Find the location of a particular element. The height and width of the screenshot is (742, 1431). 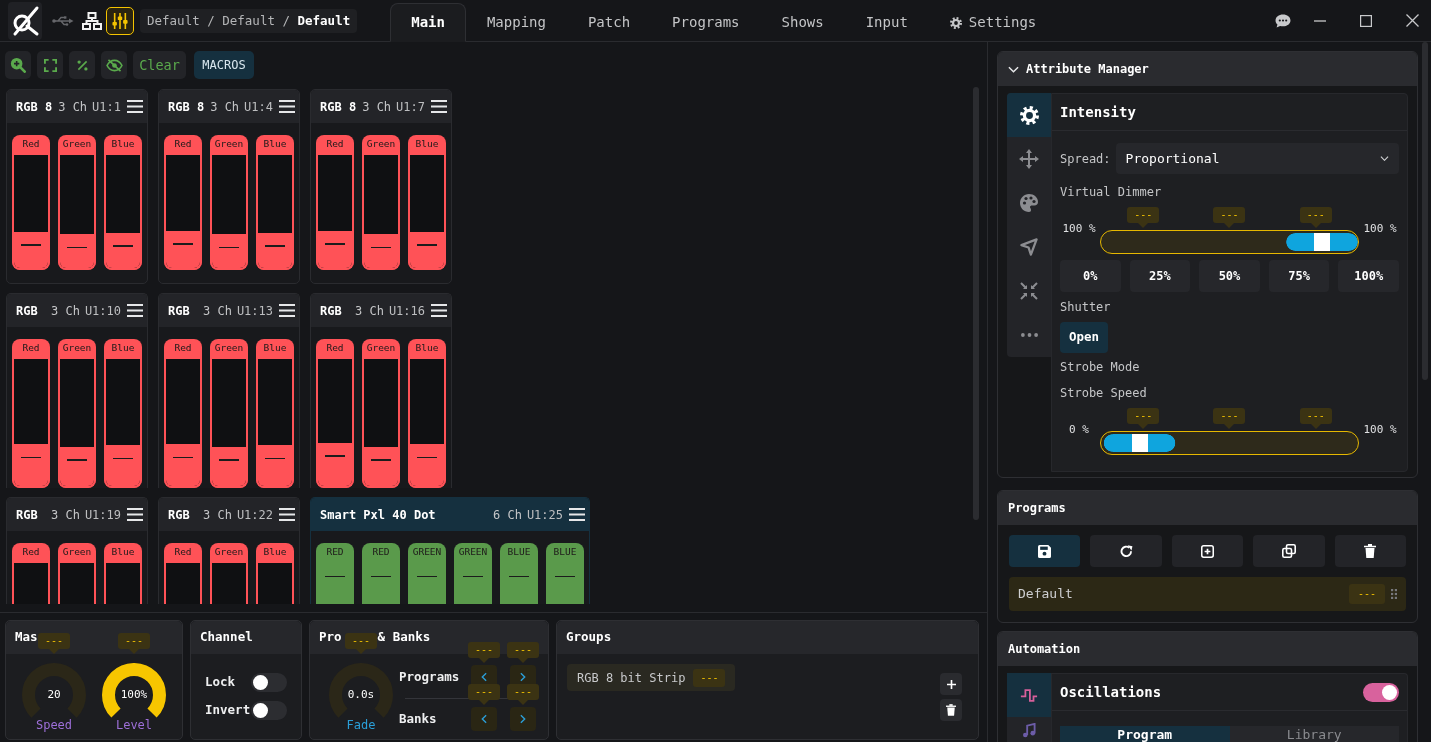

network-icon is located at coordinates (92, 20).